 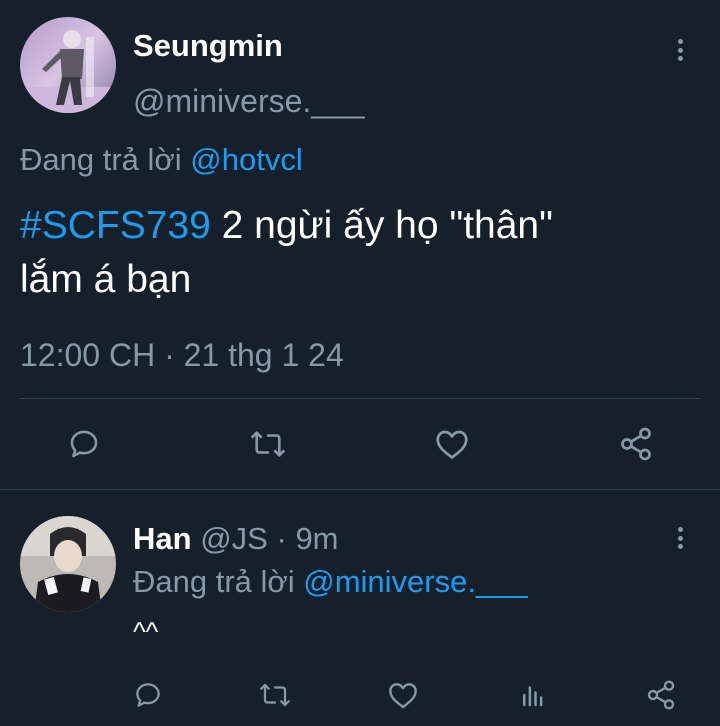 I want to click on replying-to: Đang trả lời @hotvcl, so click(x=161, y=160).